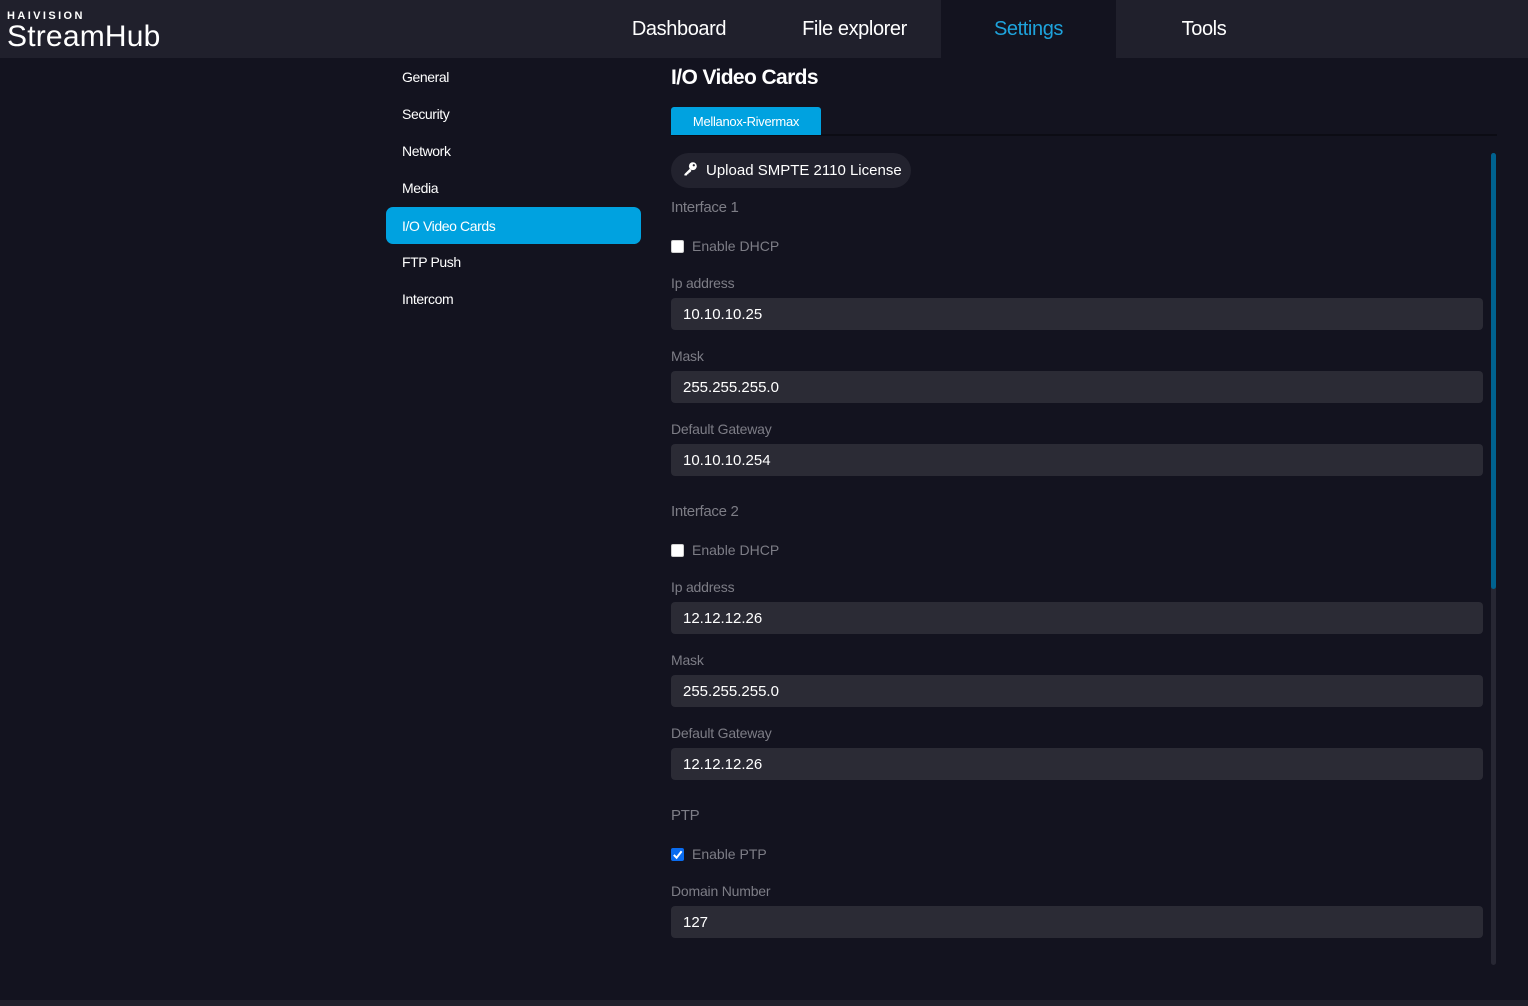 Image resolution: width=1528 pixels, height=1006 pixels. I want to click on ptp-enable-label: Enable PTP, so click(729, 854).